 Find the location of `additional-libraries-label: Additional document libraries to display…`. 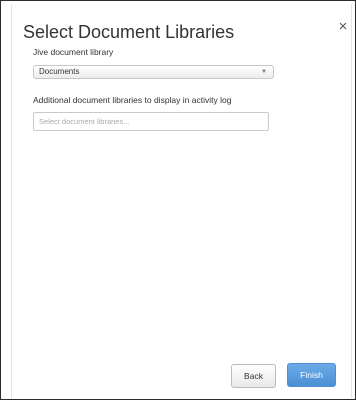

additional-libraries-label: Additional document libraries to display… is located at coordinates (132, 100).